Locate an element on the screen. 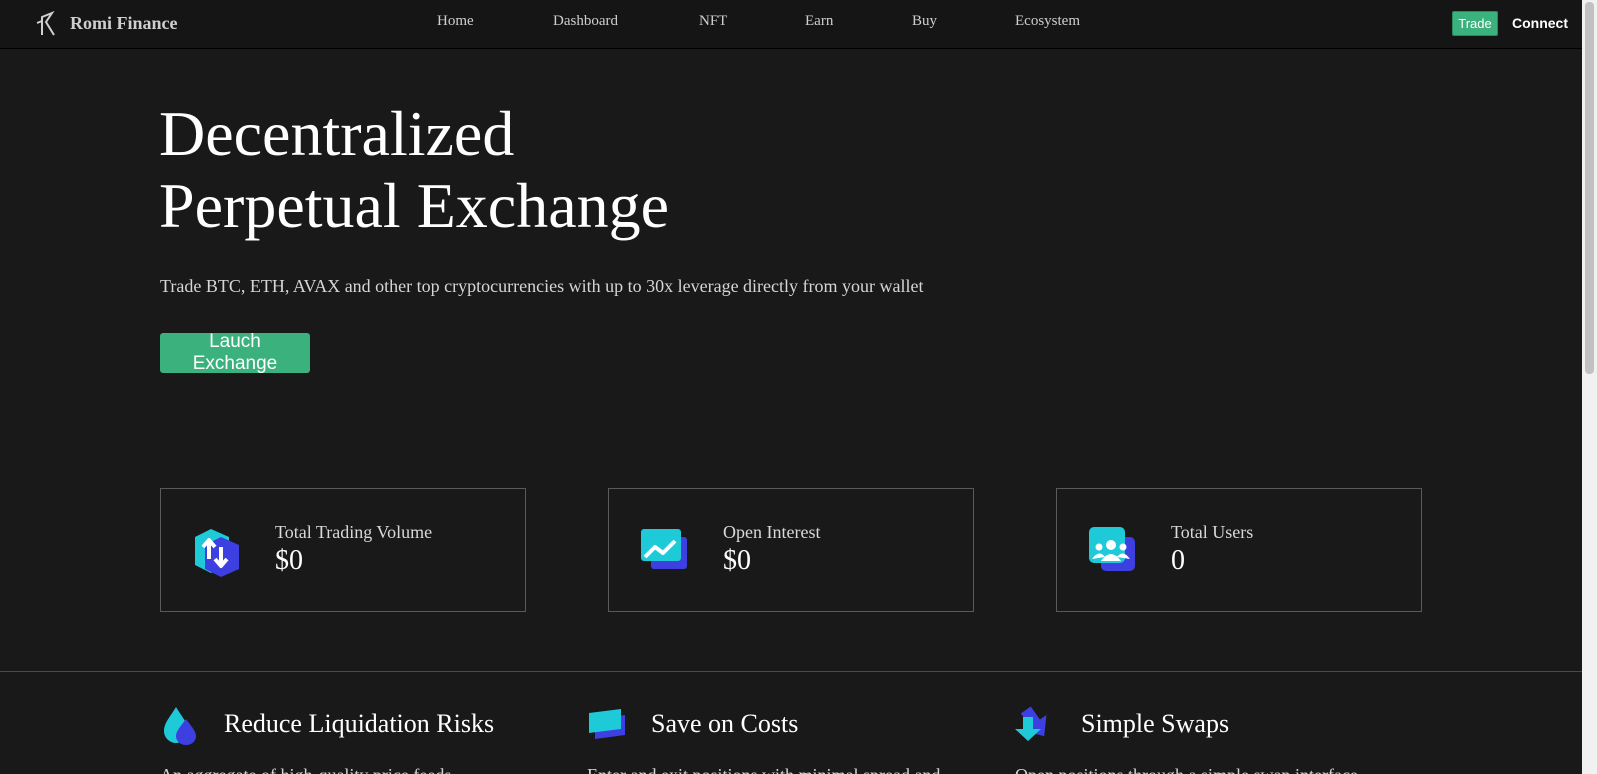 Image resolution: width=1597 pixels, height=774 pixels. stat-value: 0 is located at coordinates (1178, 560).